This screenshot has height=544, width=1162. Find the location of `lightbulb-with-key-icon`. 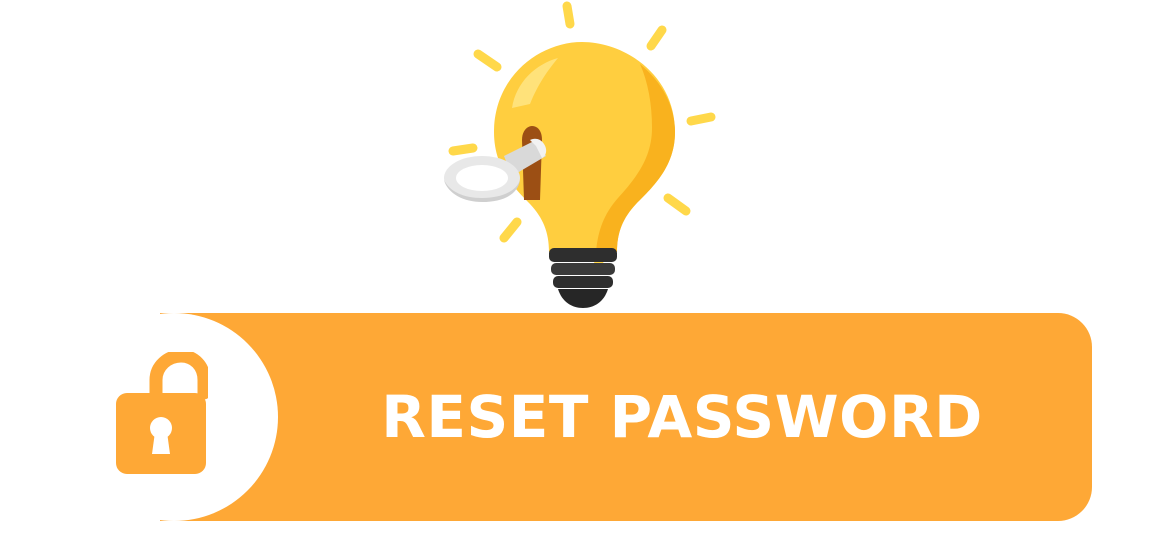

lightbulb-with-key-icon is located at coordinates (580, 154).